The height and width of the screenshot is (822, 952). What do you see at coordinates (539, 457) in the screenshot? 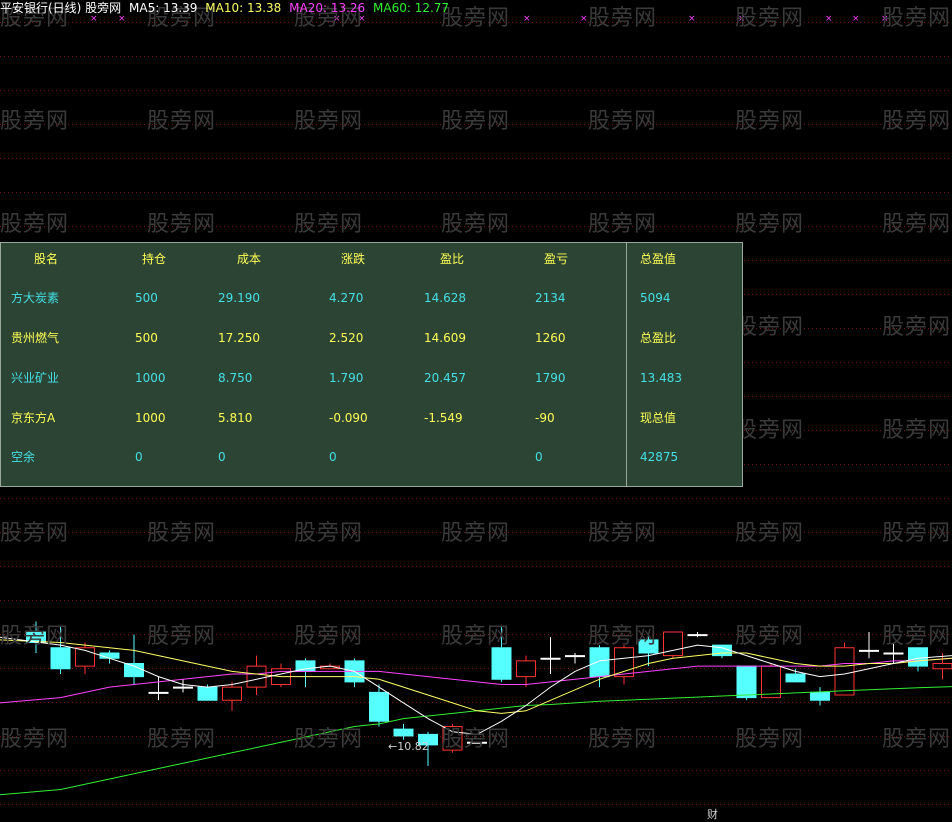
I see `row-pnl: 0` at bounding box center [539, 457].